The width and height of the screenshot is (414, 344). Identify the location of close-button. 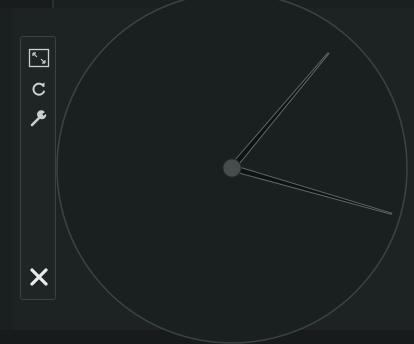
(39, 277).